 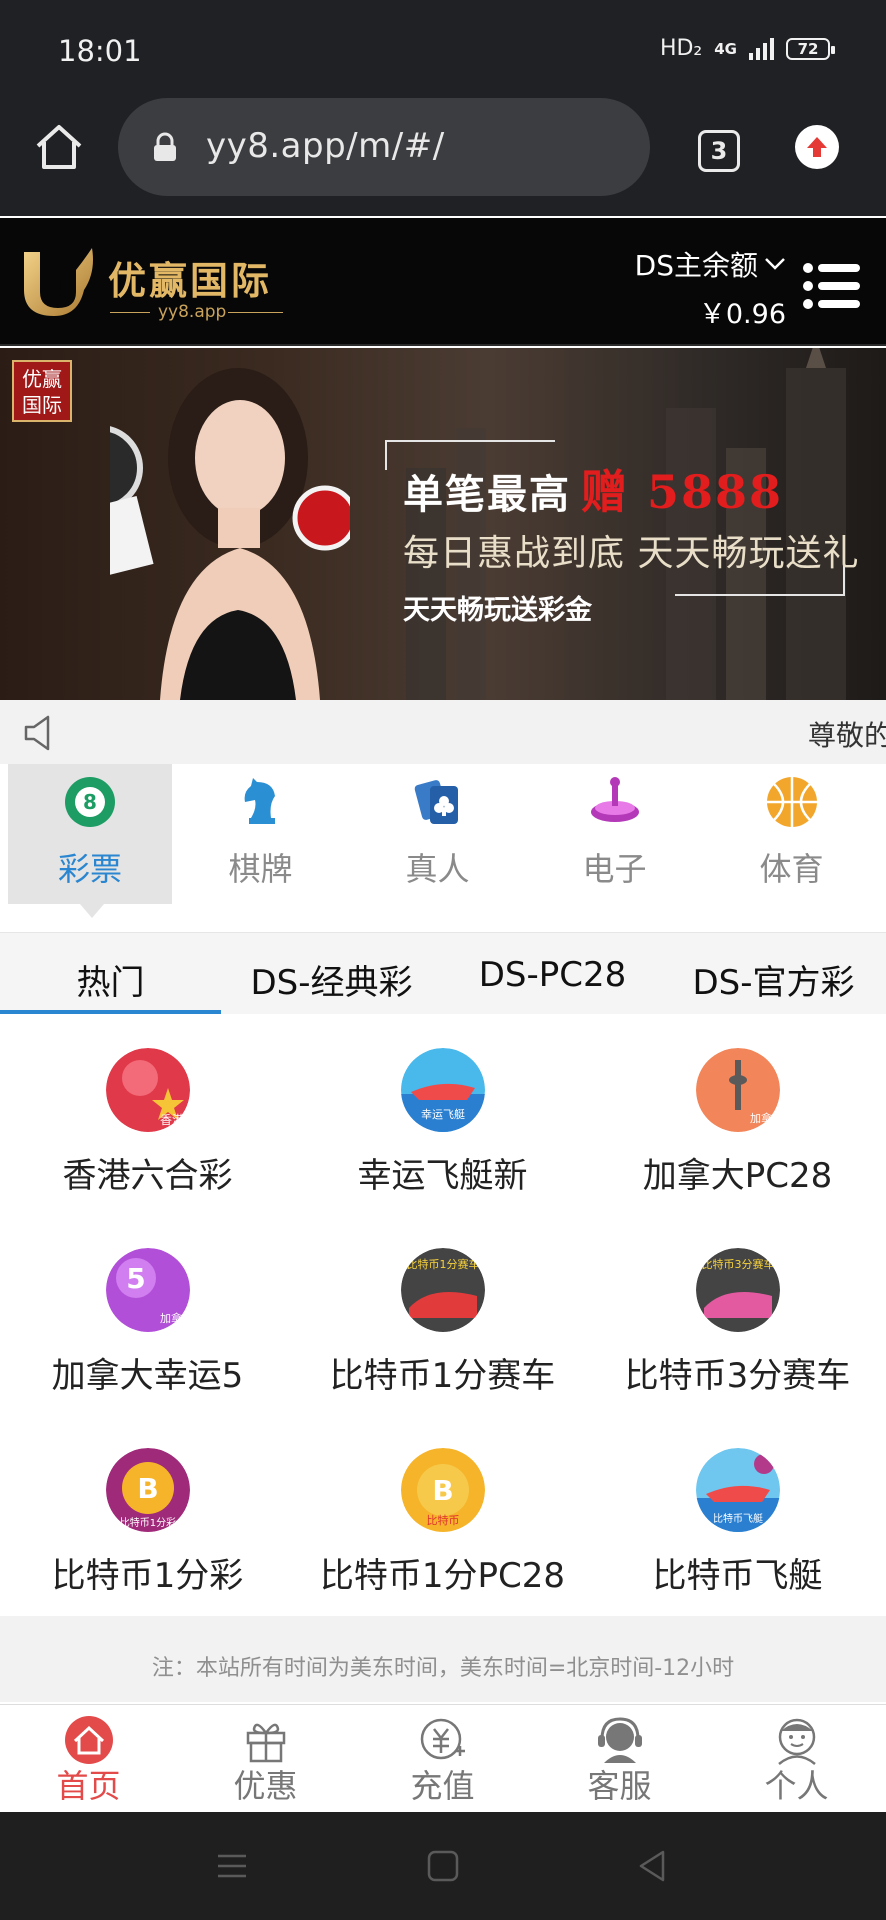 I want to click on tab-ds-pc28: DS-PC28, so click(x=552, y=973).